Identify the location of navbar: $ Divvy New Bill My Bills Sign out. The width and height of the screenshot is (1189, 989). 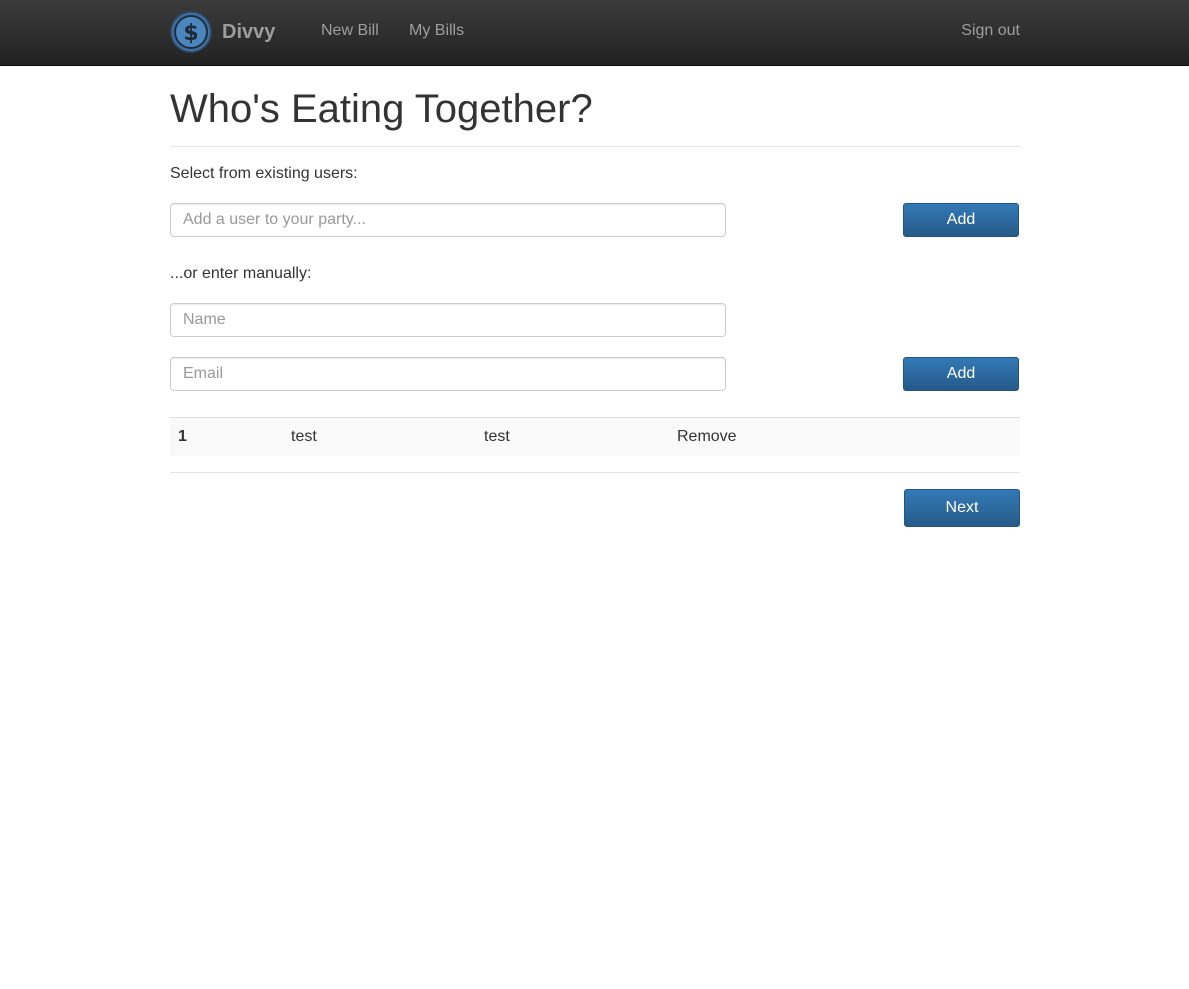
(594, 33).